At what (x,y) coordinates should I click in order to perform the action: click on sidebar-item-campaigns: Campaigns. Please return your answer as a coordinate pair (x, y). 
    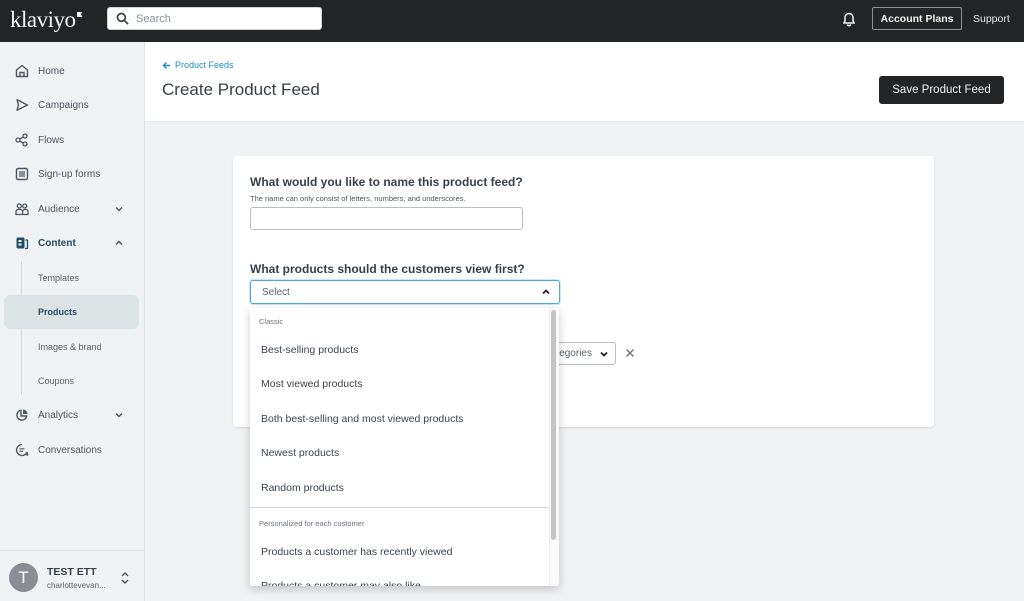
    Looking at the image, I should click on (72, 105).